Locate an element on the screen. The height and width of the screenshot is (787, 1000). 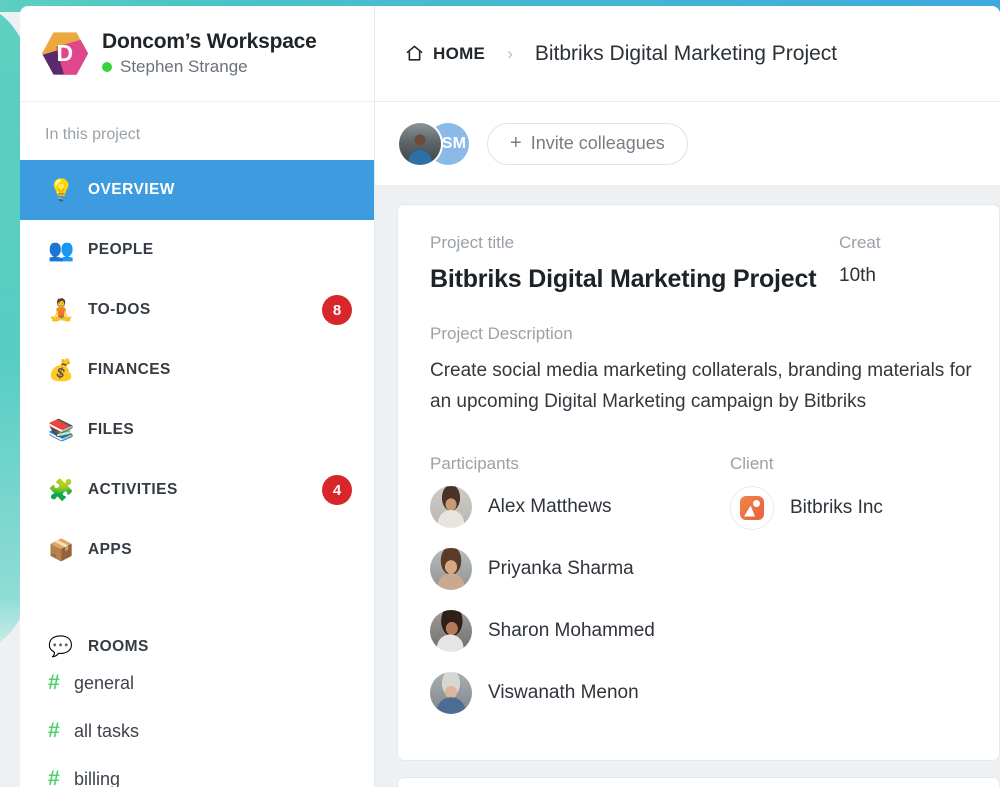
participant-row: Sharon Mohammed is located at coordinates (580, 630).